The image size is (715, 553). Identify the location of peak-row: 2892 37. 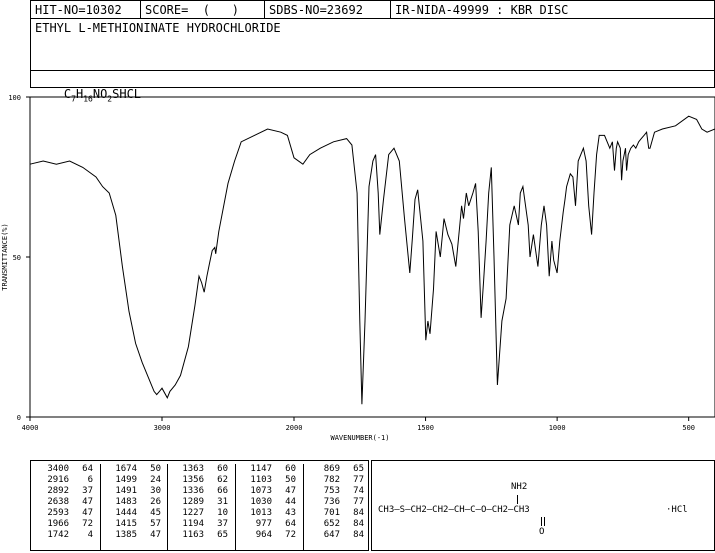
(66, 491).